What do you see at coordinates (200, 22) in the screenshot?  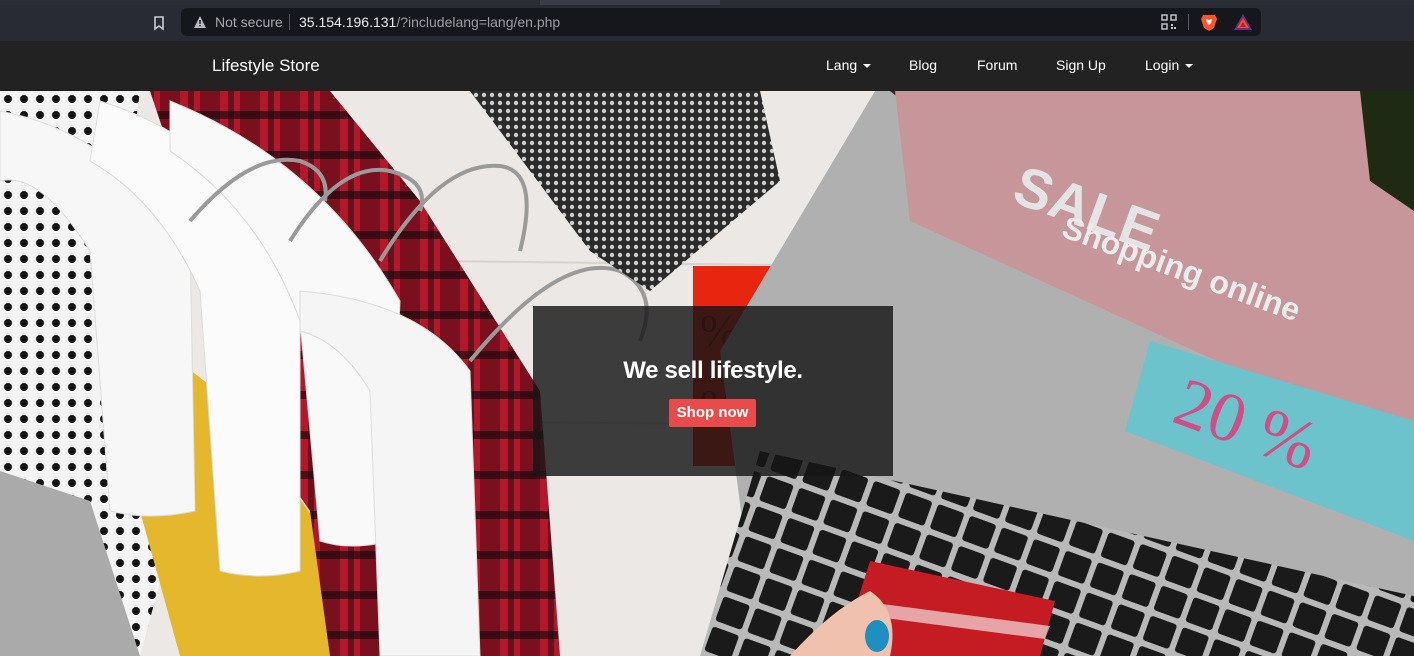 I see `warning-icon` at bounding box center [200, 22].